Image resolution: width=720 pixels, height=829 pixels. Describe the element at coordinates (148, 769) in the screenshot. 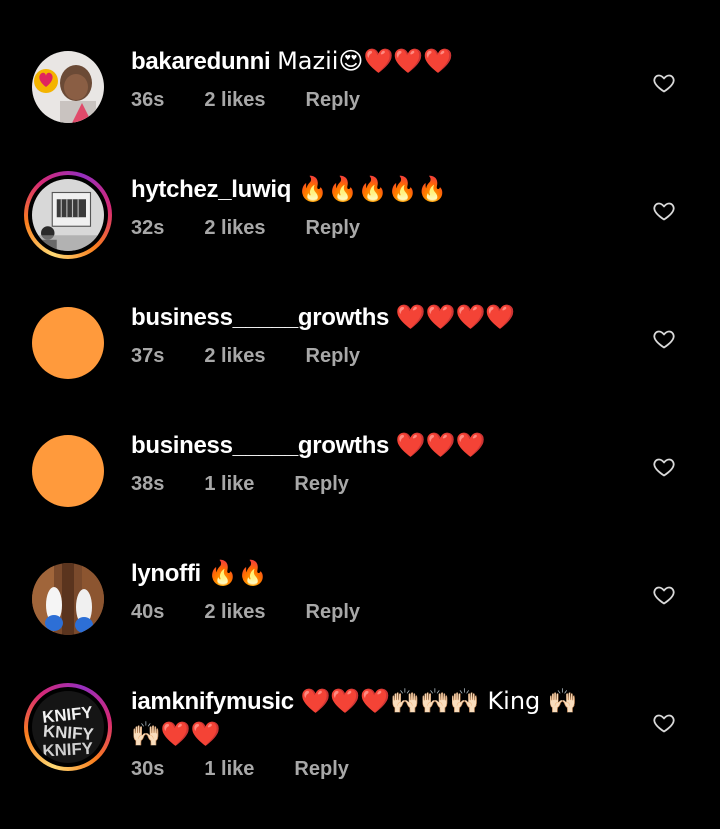

I see `timestamp: 30s` at that location.